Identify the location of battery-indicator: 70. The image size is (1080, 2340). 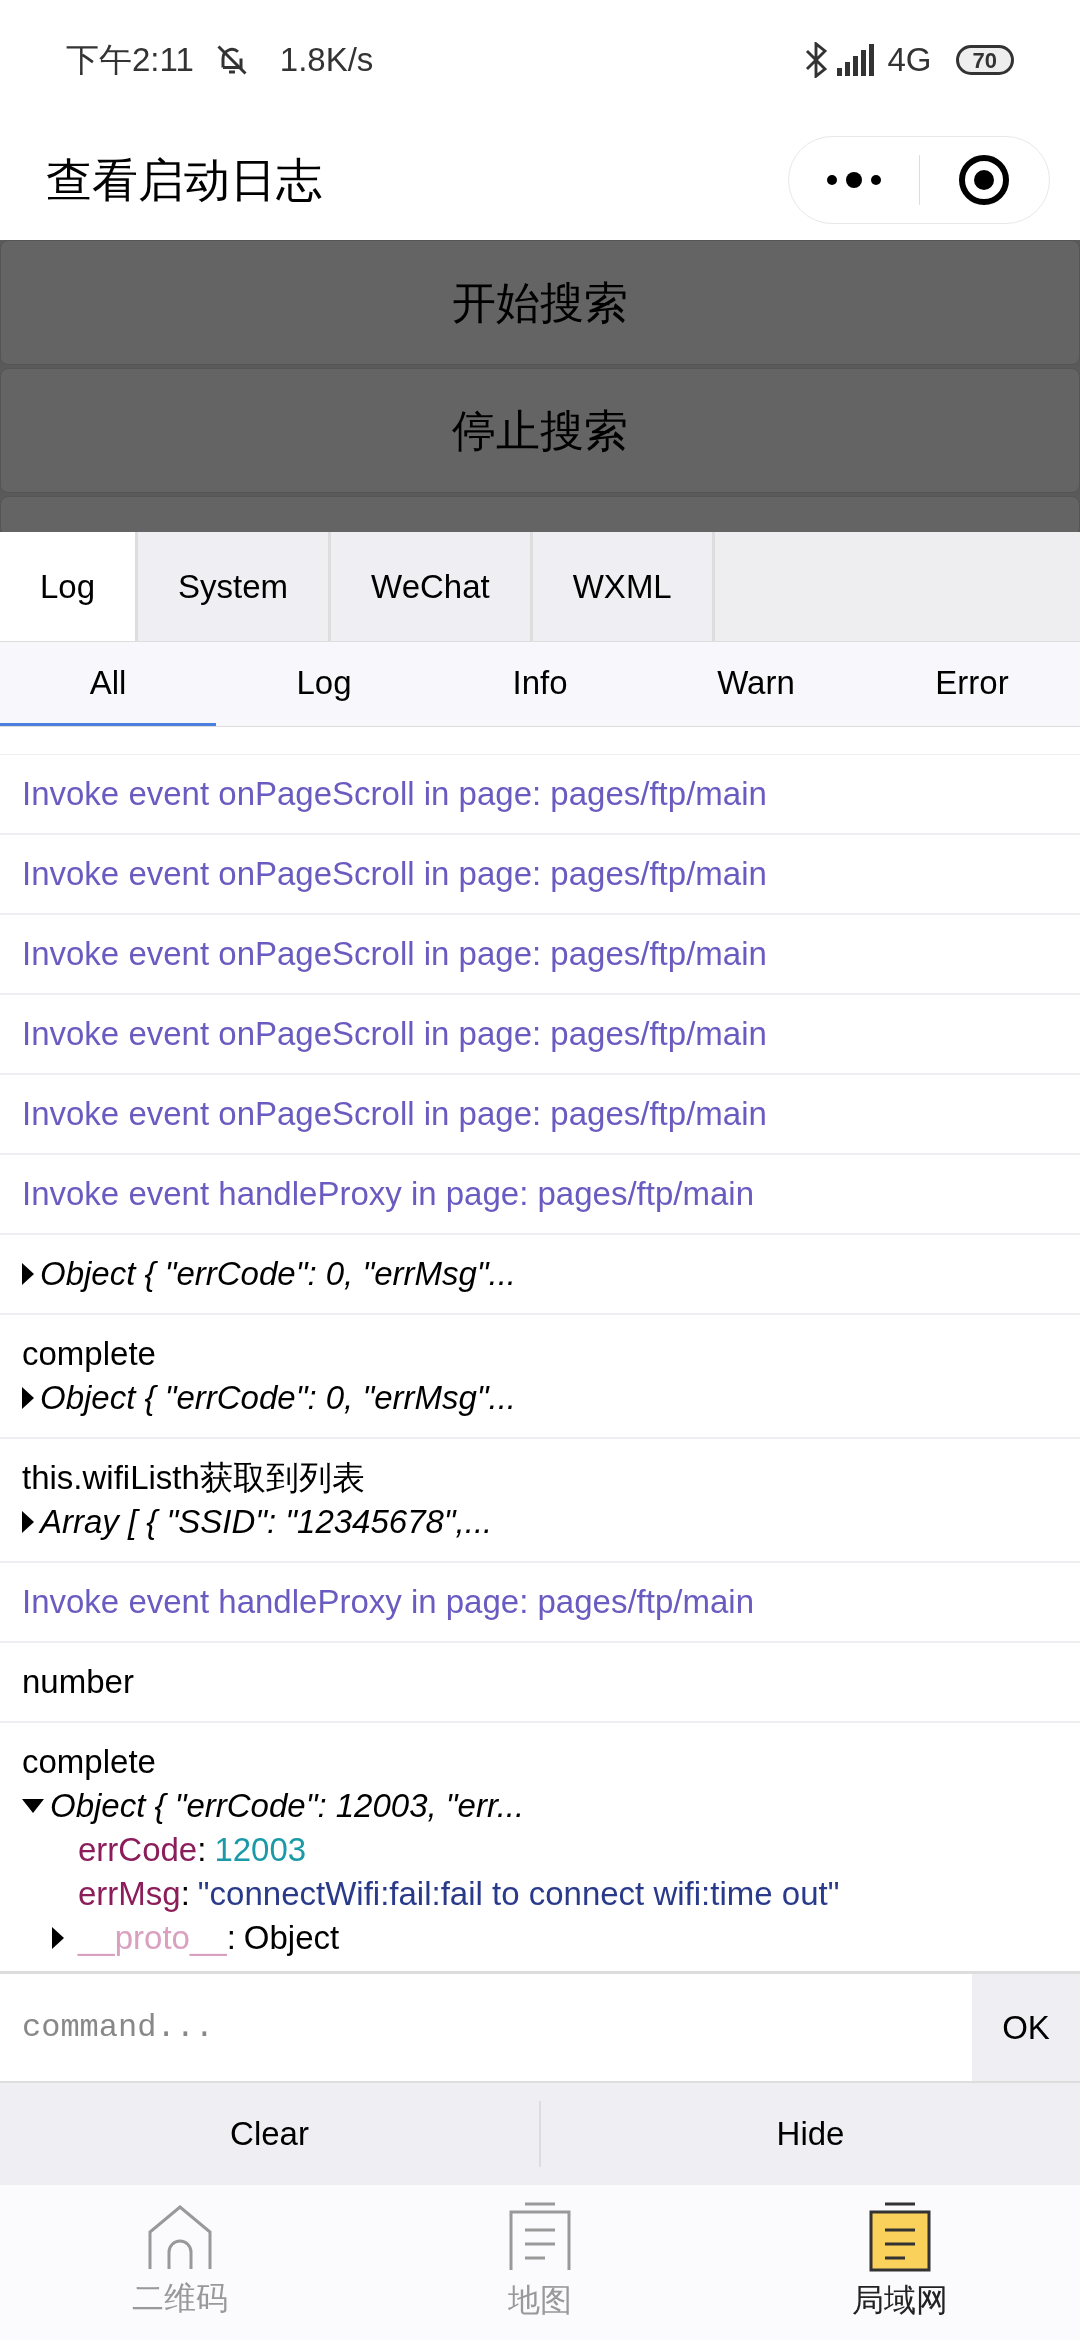
(984, 60).